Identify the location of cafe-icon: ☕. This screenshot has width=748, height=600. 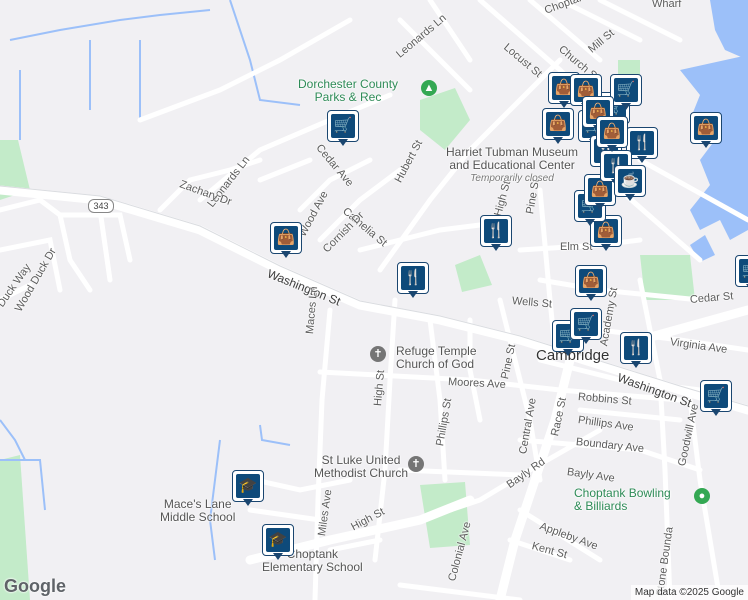
(630, 181).